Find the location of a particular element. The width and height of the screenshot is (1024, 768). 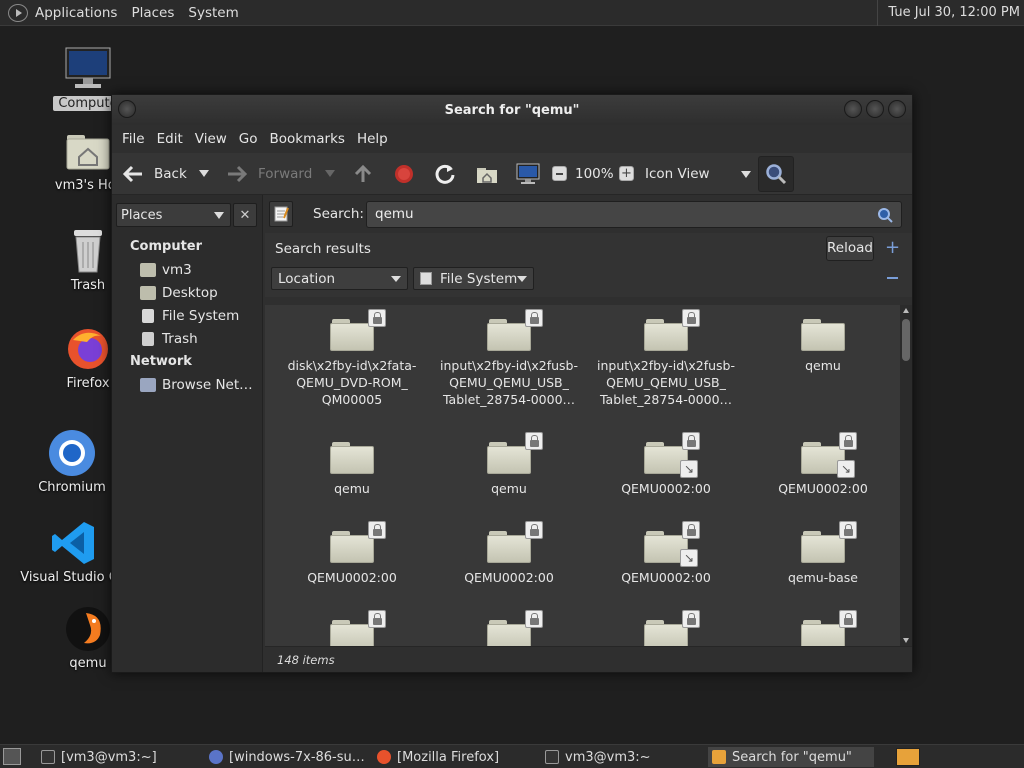

taskbar-item: vm3@vm3:~ is located at coordinates (622, 757).